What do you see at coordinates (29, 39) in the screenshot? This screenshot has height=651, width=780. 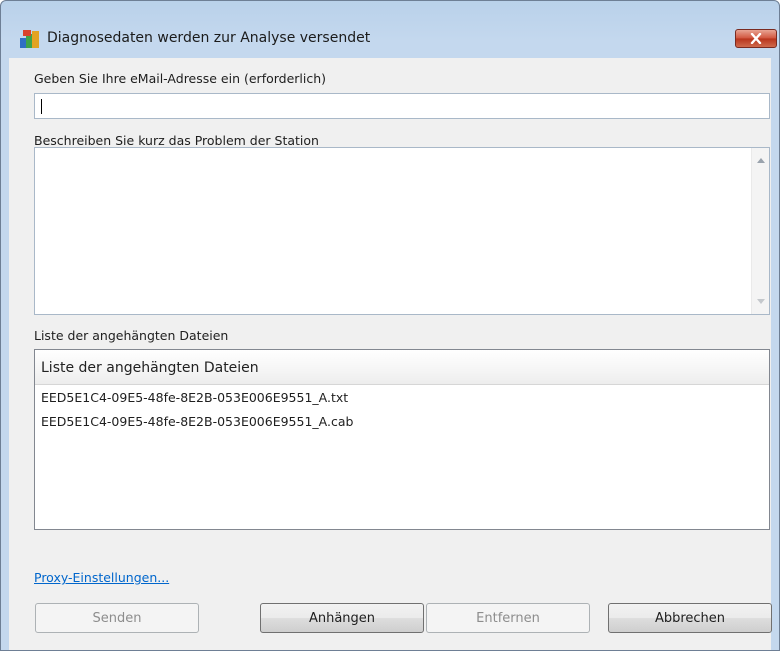 I see `avg-app-icon` at bounding box center [29, 39].